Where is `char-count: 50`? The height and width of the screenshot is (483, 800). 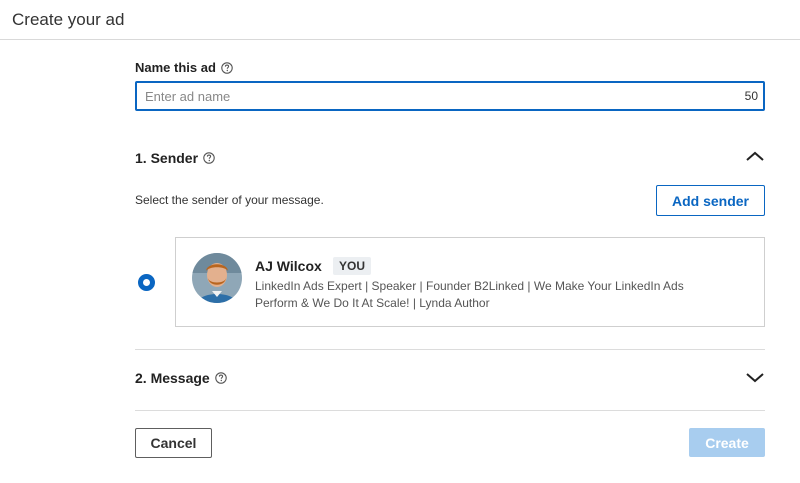
char-count: 50 is located at coordinates (751, 96).